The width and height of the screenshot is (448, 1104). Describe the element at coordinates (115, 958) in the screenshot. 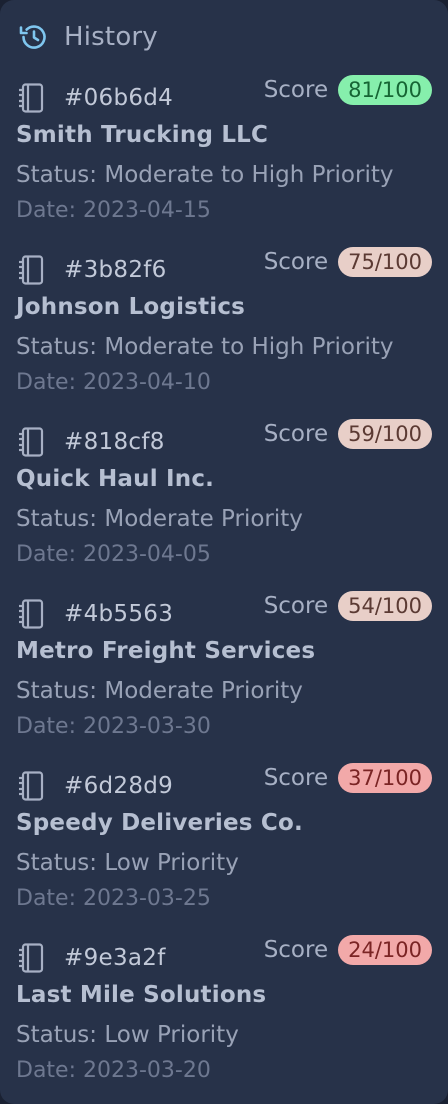

I see `item-code: #9e3a2f` at that location.